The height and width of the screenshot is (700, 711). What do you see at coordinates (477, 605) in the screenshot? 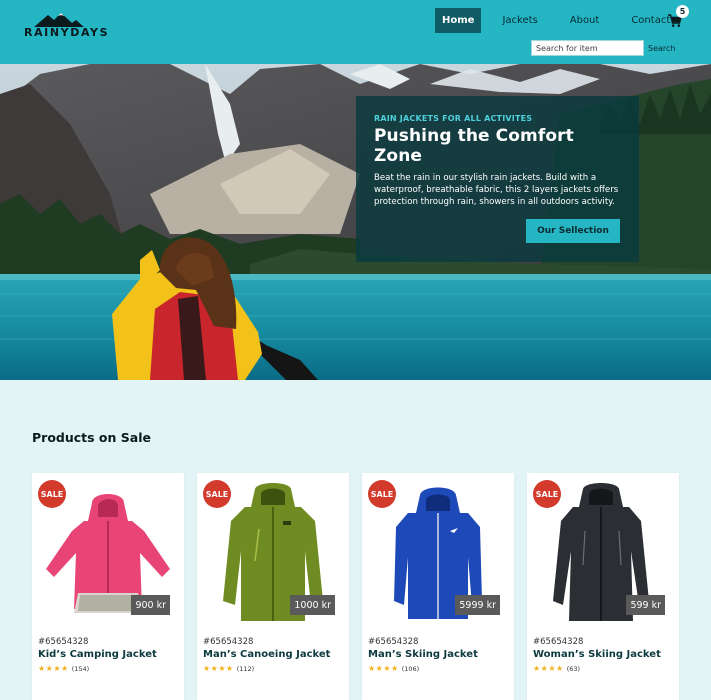
I see `price-tag: 5999 kr` at bounding box center [477, 605].